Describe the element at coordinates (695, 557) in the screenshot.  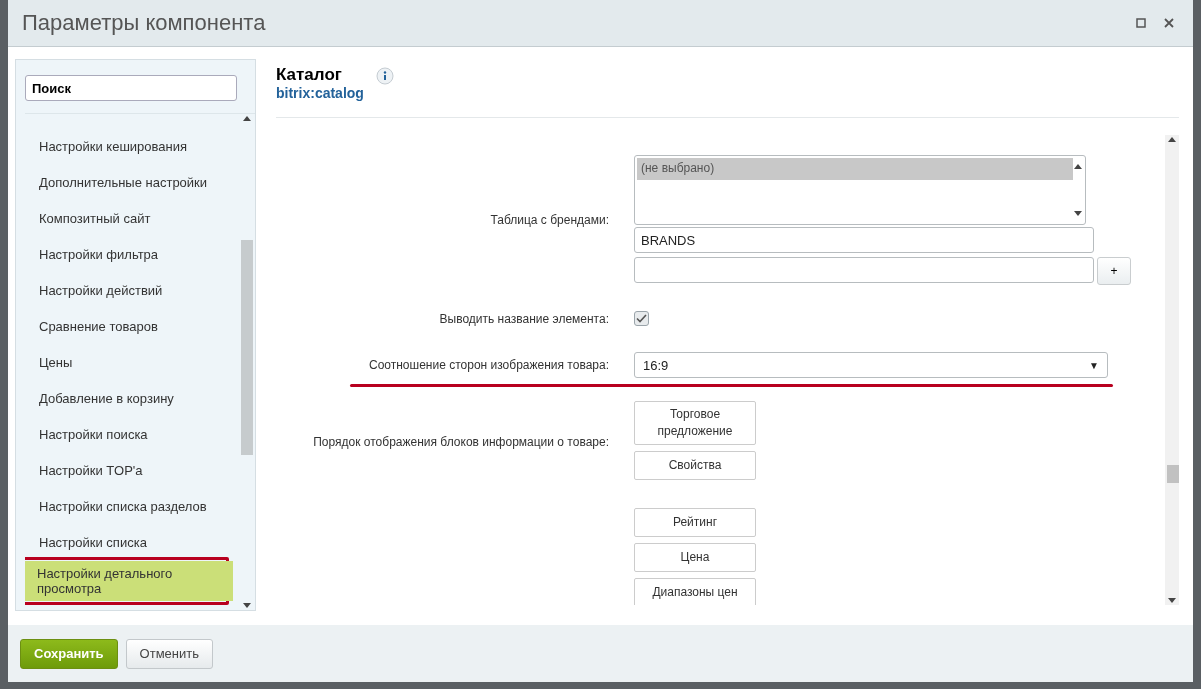
I see `order-block-button: Цена` at that location.